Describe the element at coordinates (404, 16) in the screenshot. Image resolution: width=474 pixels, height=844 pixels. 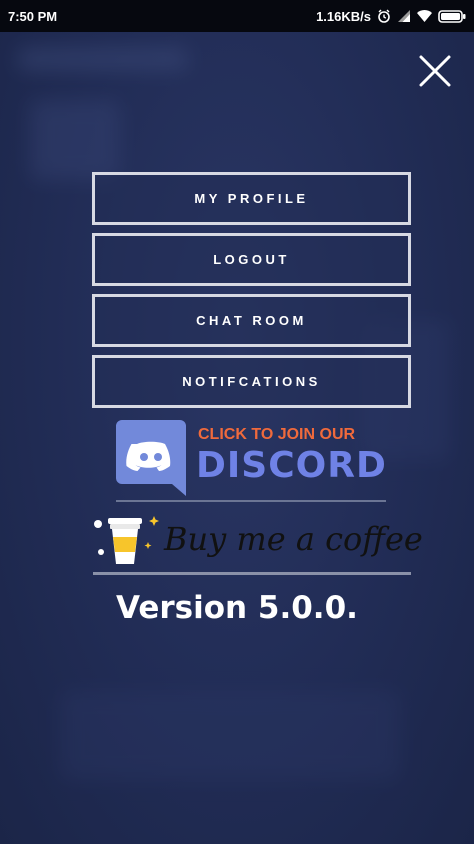
I see `signal-icon` at that location.